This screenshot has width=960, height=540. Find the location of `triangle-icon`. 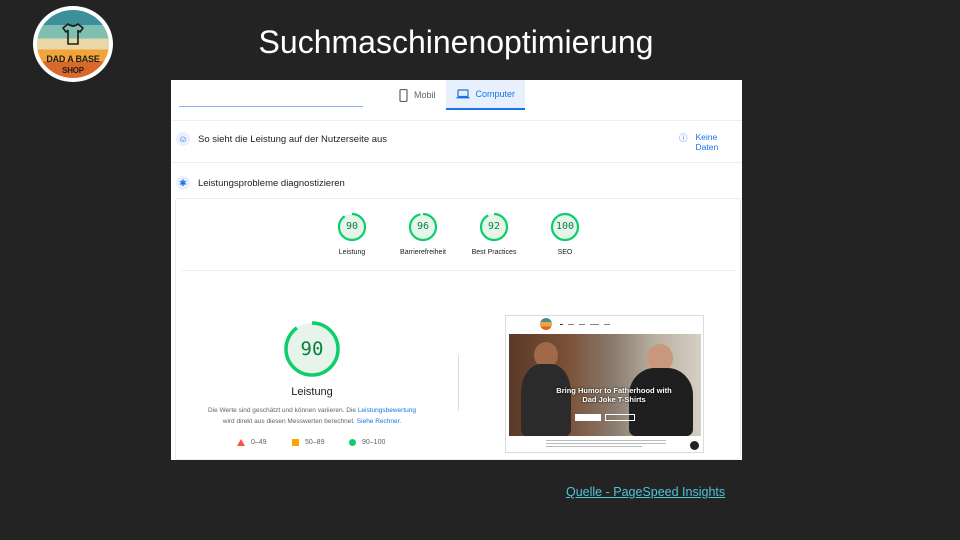

triangle-icon is located at coordinates (241, 442).